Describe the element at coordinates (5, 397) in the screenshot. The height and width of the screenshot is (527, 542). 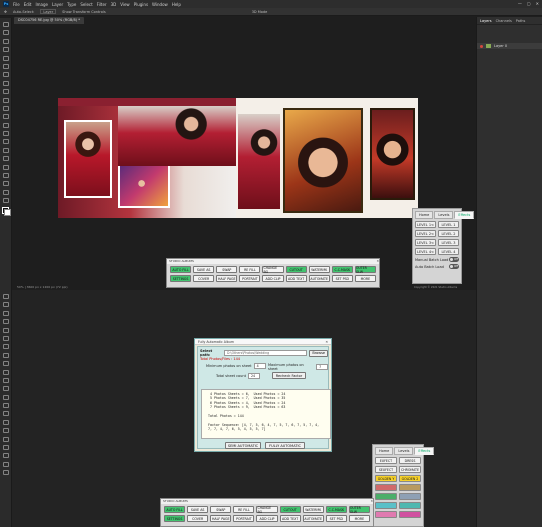
I see `gradient-tool-icon` at that location.